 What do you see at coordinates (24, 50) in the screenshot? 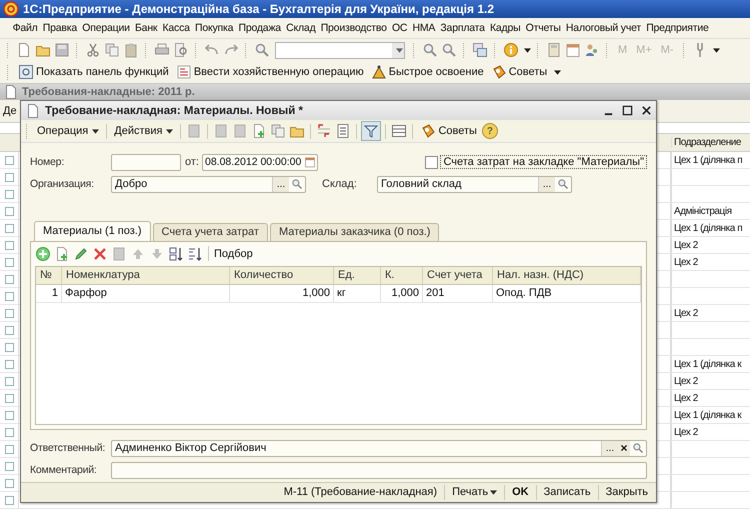
I see `document-icon` at bounding box center [24, 50].